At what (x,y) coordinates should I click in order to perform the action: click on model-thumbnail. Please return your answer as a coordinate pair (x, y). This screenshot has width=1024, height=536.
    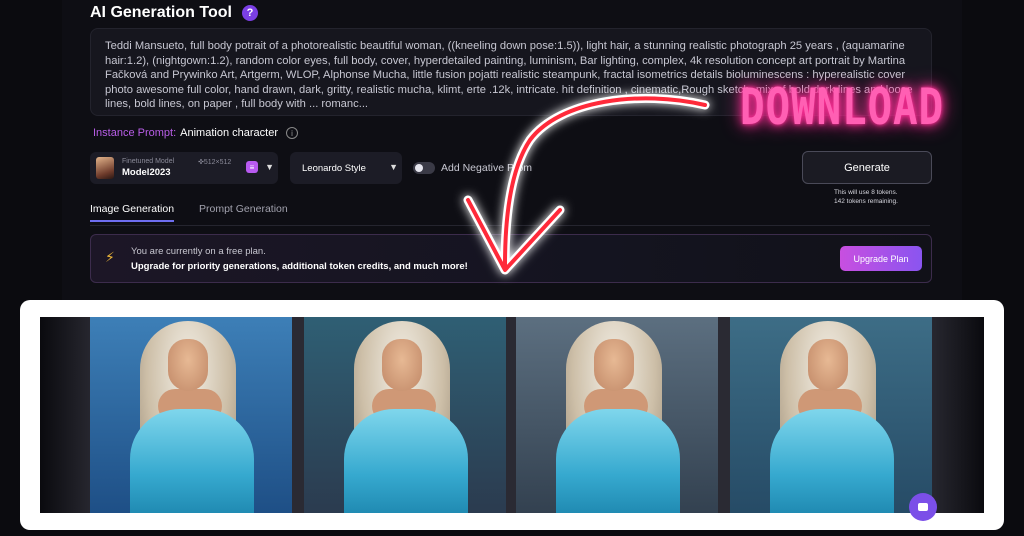
    Looking at the image, I should click on (105, 168).